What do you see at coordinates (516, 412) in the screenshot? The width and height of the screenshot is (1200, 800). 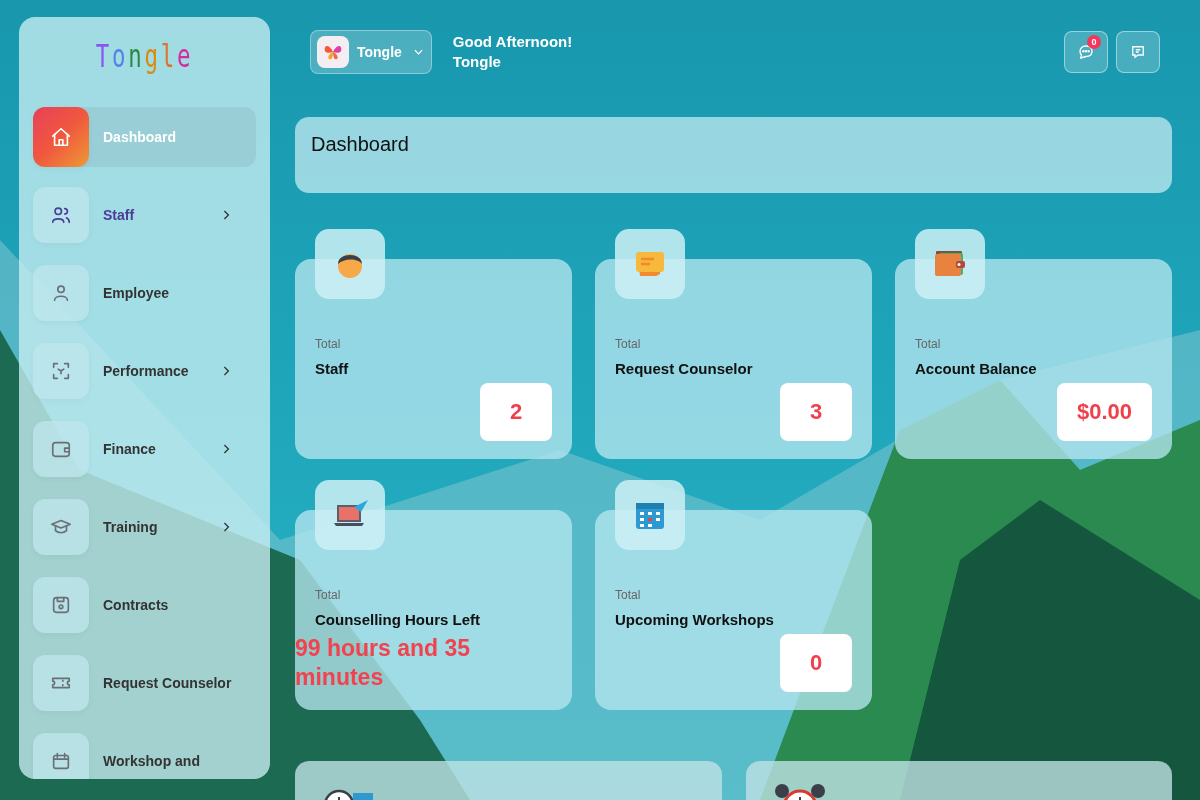 I see `stat-value: 2` at bounding box center [516, 412].